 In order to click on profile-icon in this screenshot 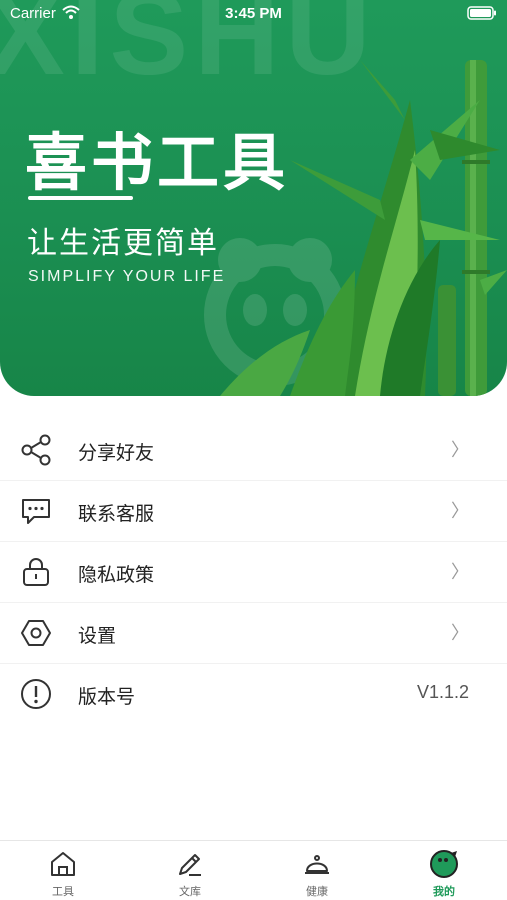, I will do `click(444, 864)`.